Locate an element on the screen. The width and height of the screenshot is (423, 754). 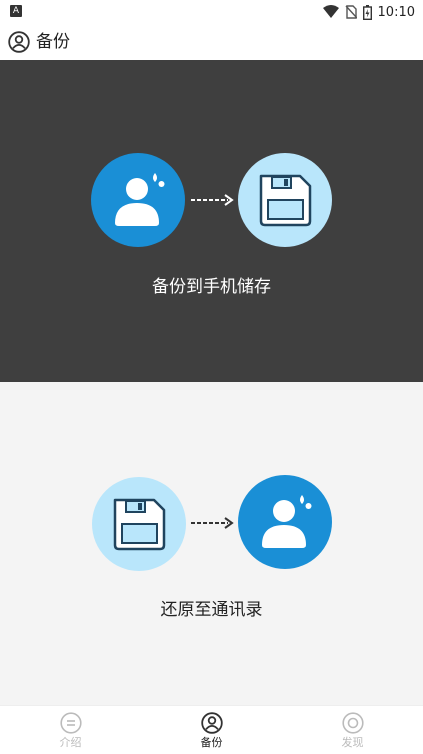
nav-tab-intro: 介绍 is located at coordinates (70, 730).